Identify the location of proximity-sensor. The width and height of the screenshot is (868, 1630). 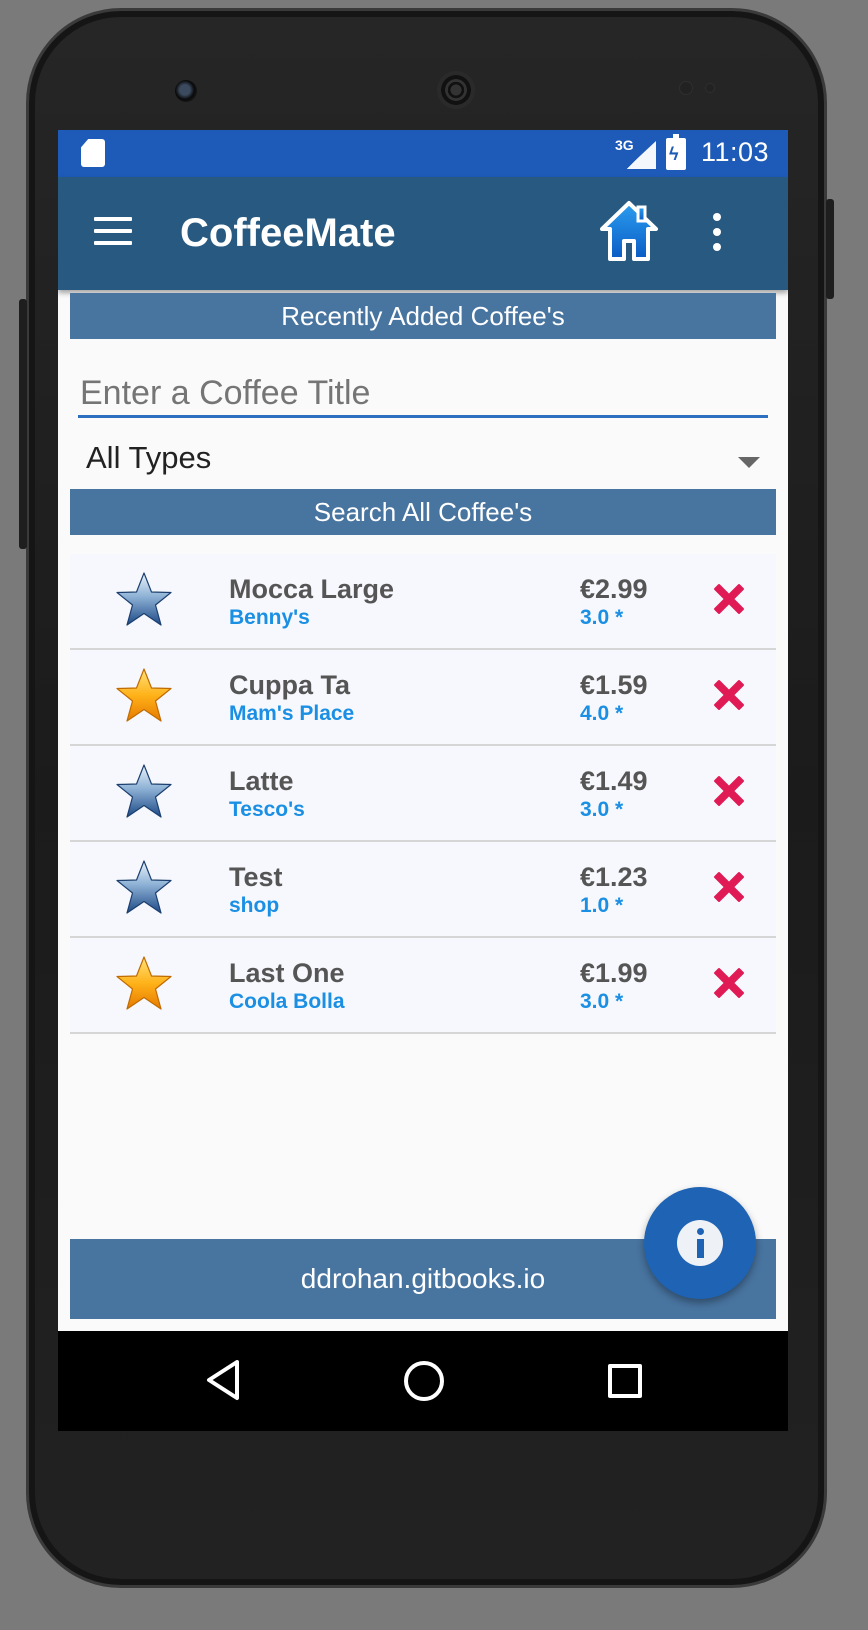
(686, 88).